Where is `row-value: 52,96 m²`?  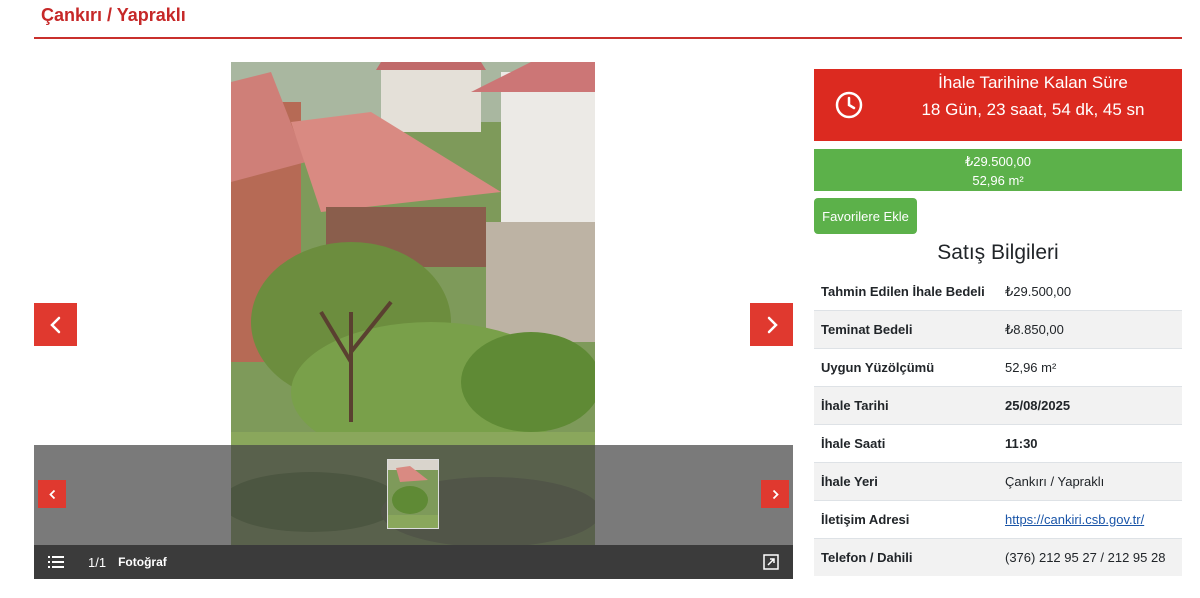 row-value: 52,96 m² is located at coordinates (1090, 367).